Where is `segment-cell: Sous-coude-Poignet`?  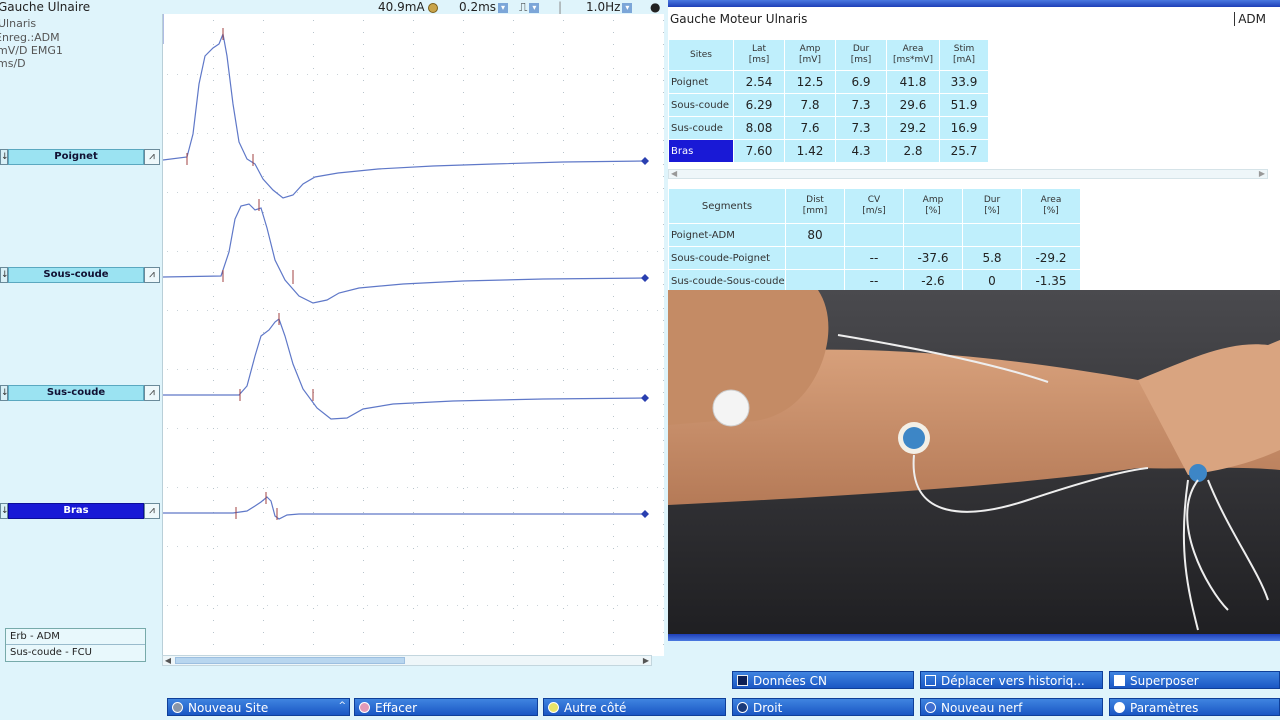
segment-cell: Sous-coude-Poignet is located at coordinates (727, 258).